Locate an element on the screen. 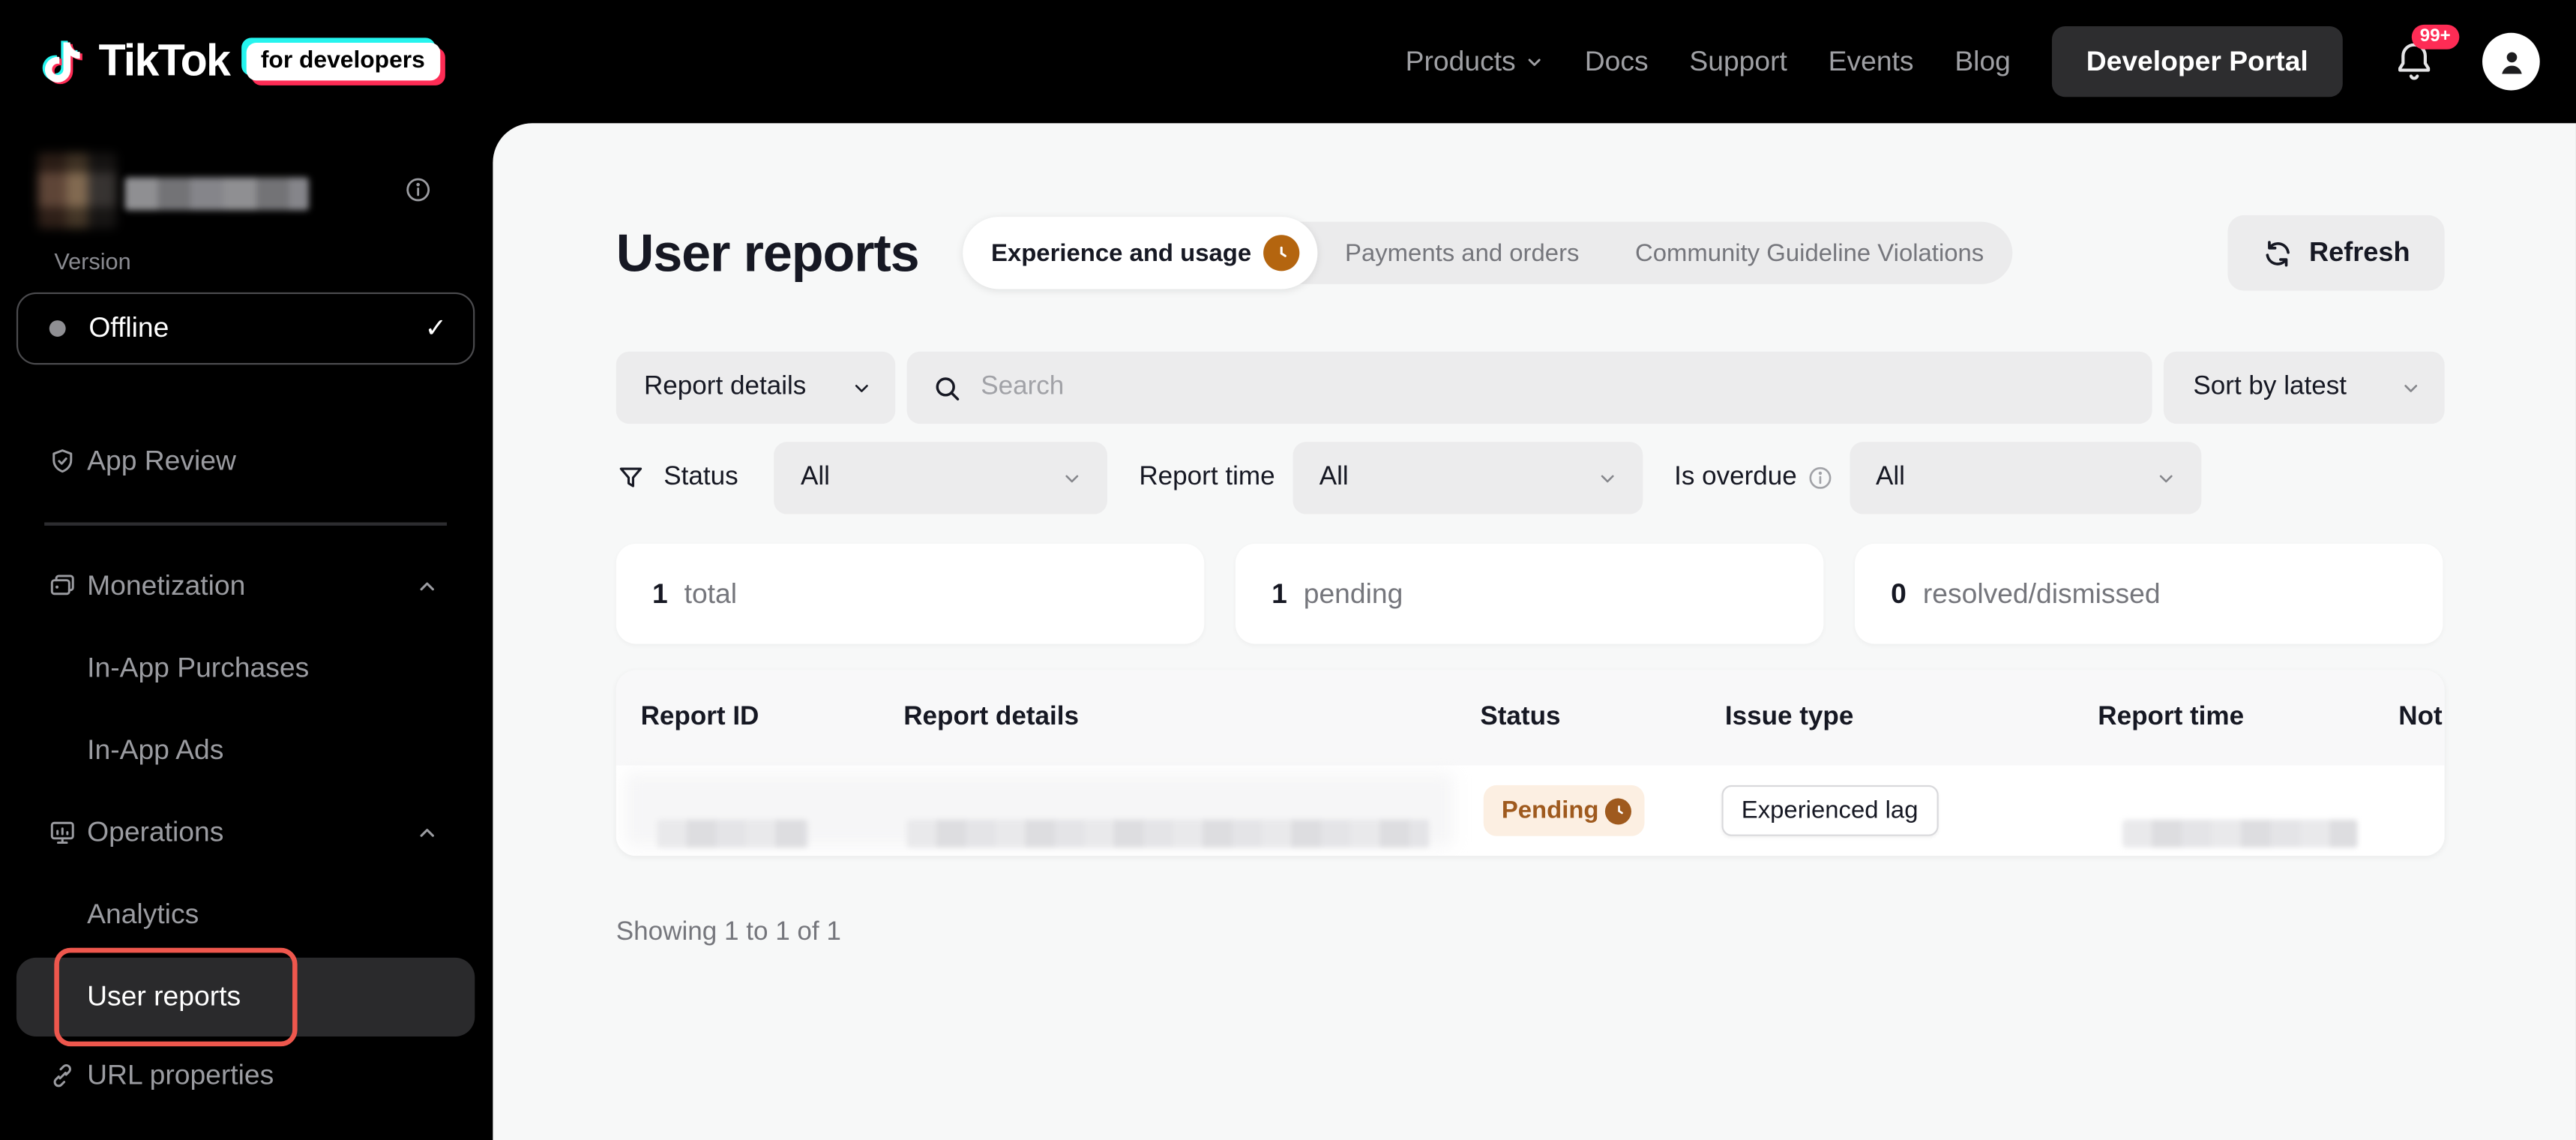 Image resolution: width=2576 pixels, height=1140 pixels. clock-icon is located at coordinates (1618, 810).